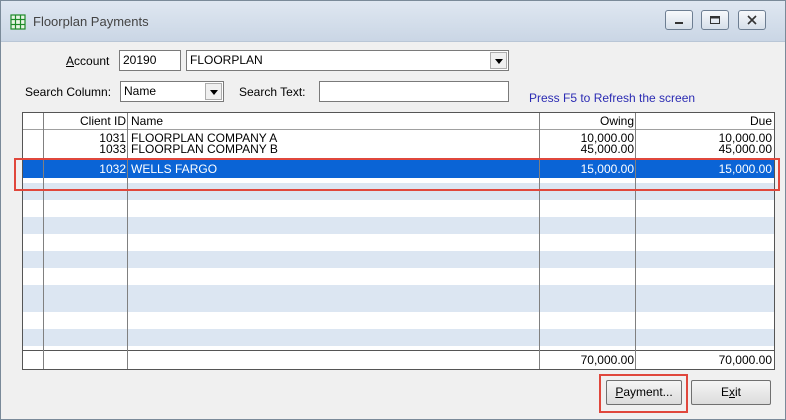 This screenshot has width=786, height=420. What do you see at coordinates (68, 92) in the screenshot?
I see `search-column-label: Search Column:` at bounding box center [68, 92].